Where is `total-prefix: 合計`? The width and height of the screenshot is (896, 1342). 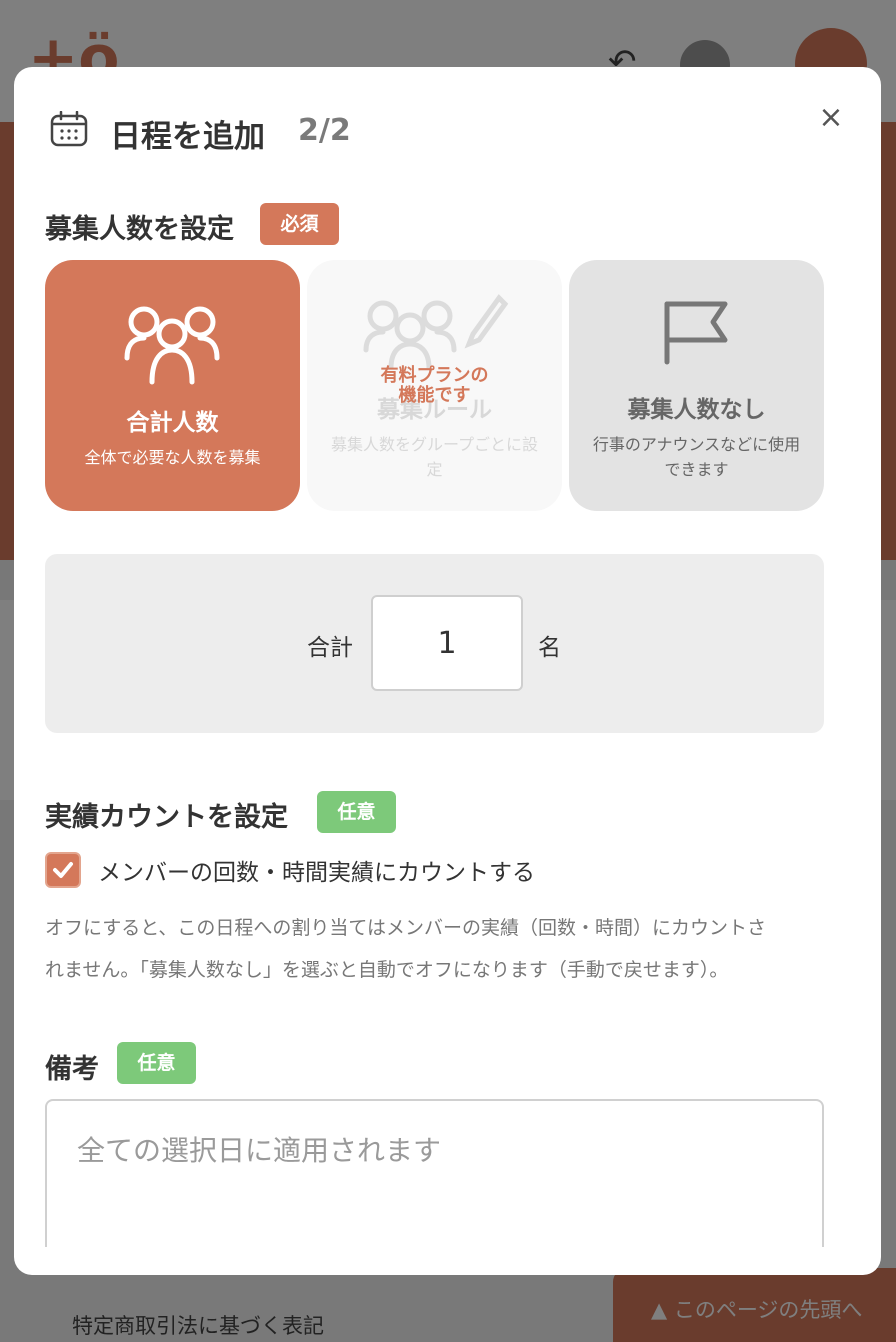 total-prefix: 合計 is located at coordinates (330, 648).